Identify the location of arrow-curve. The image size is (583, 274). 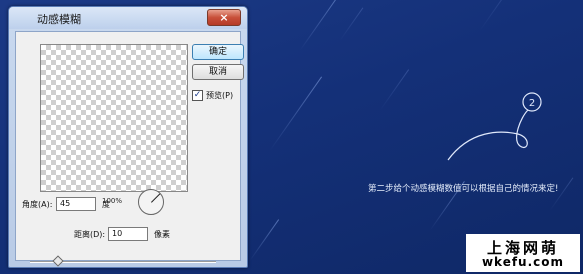
(488, 135).